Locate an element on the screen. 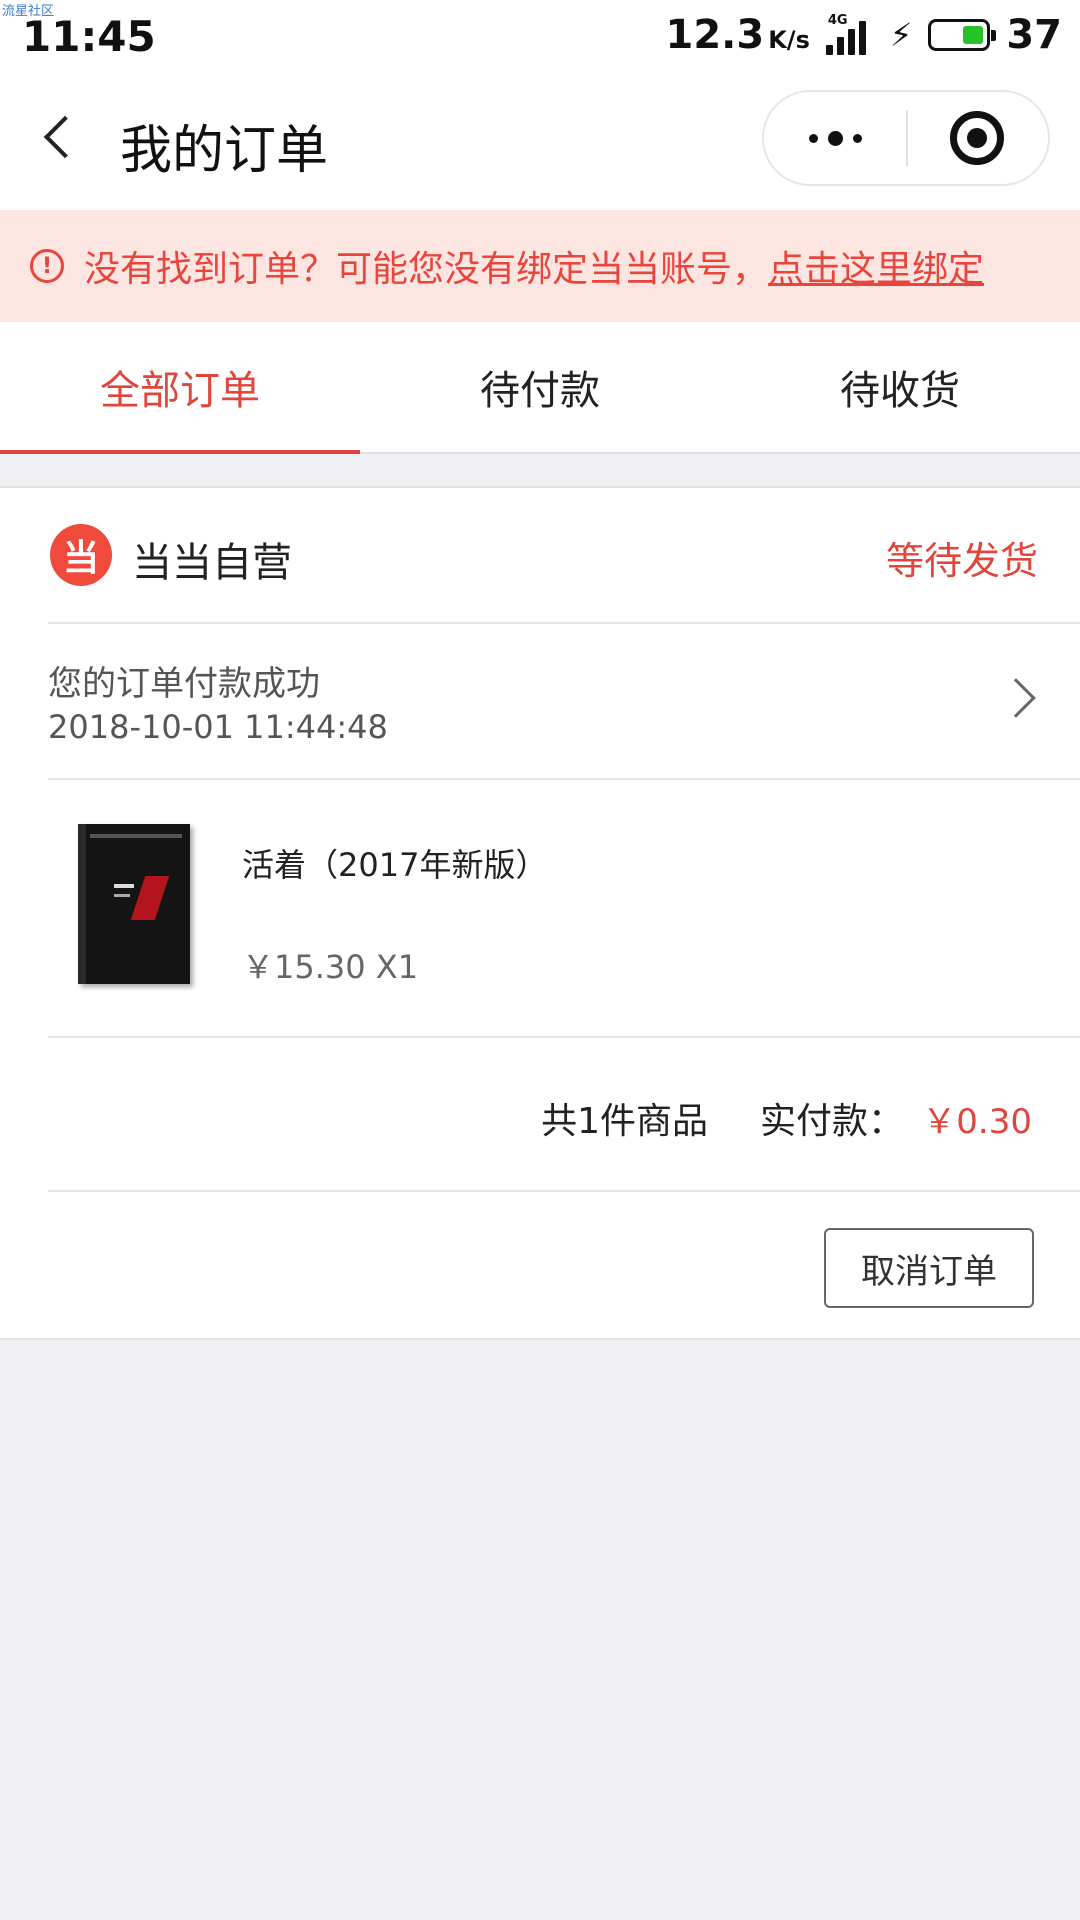 The width and height of the screenshot is (1080, 1920). item-count: 共1件商品 is located at coordinates (624, 1121).